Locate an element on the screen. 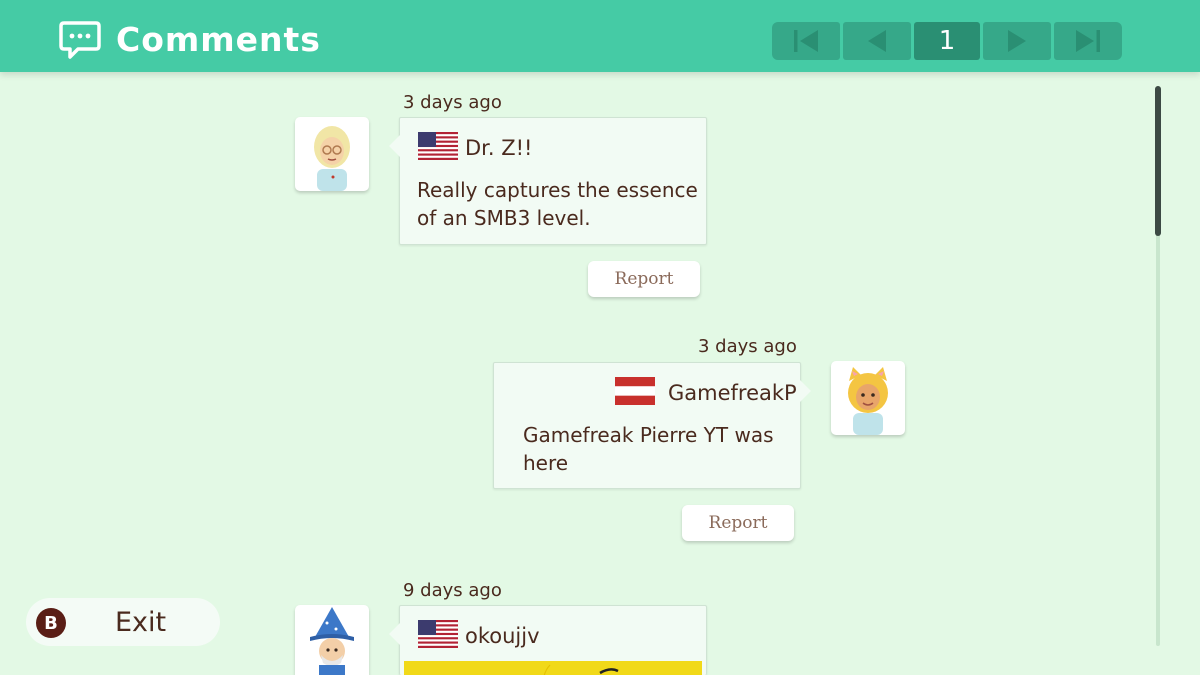  comment-username: GamefreakP is located at coordinates (732, 393).